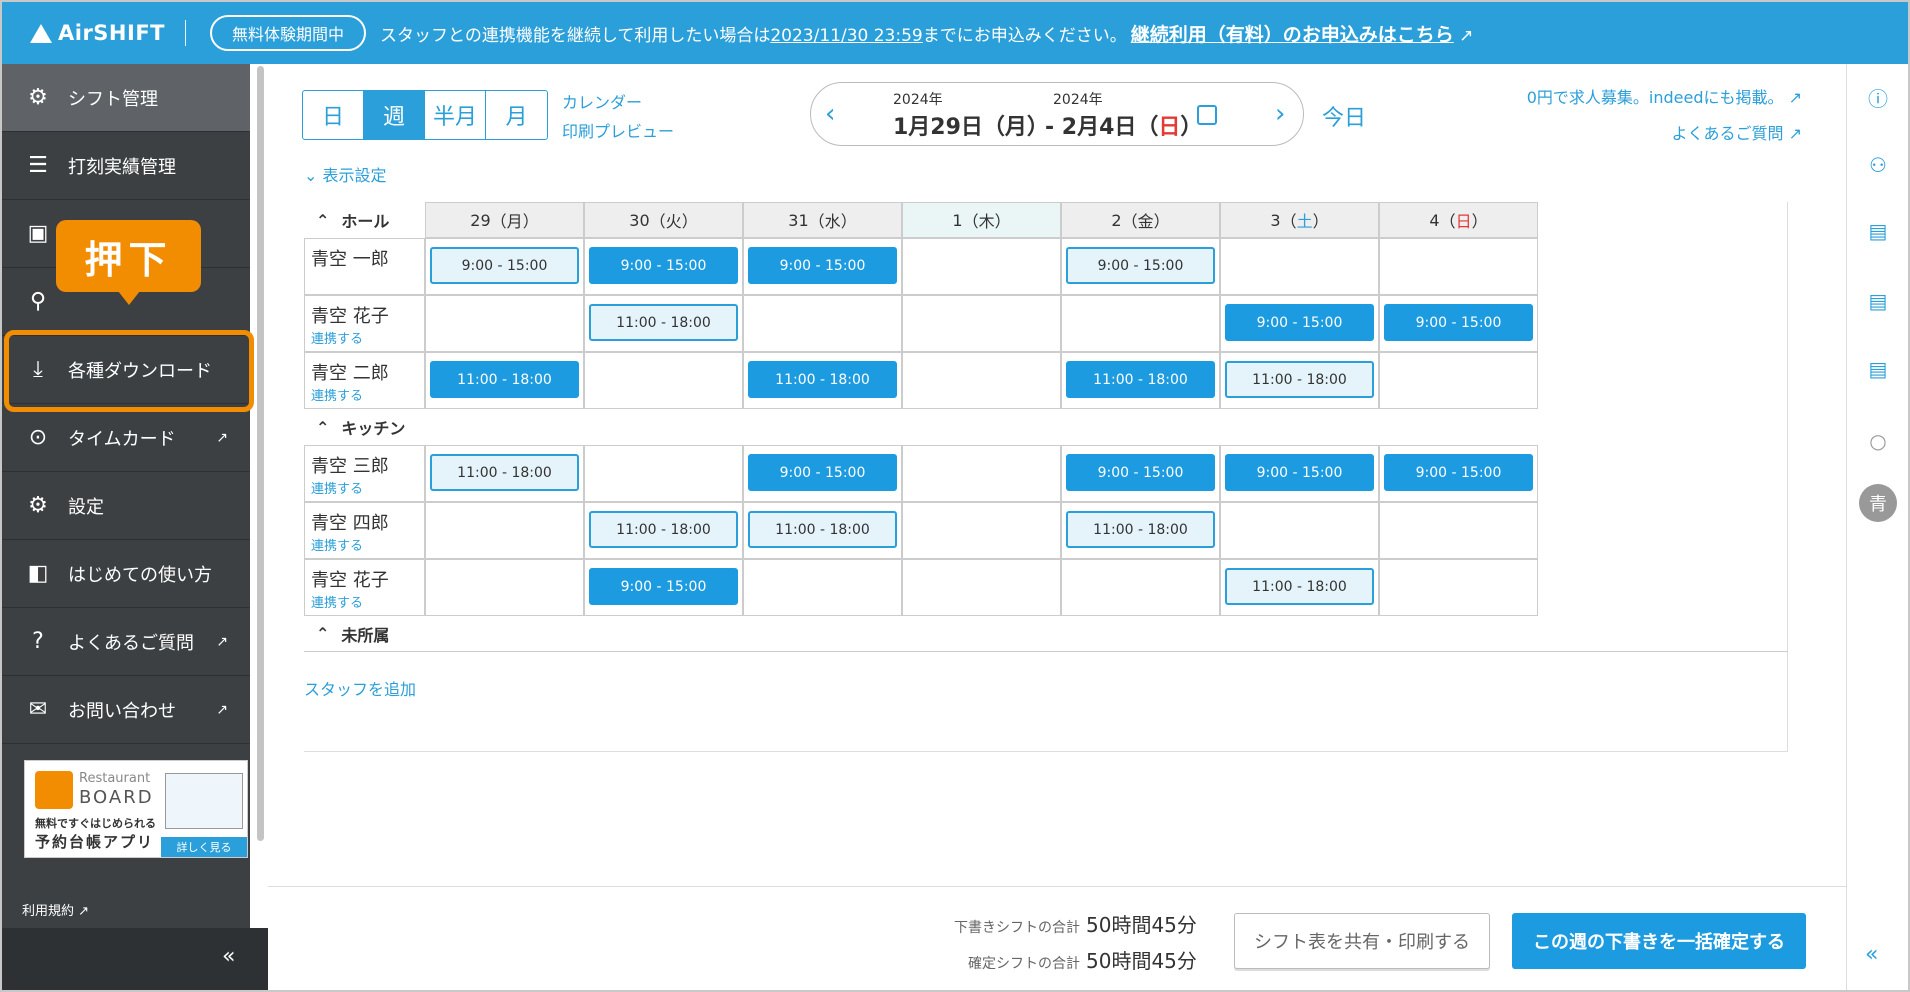 The height and width of the screenshot is (992, 1910). I want to click on calendar-icon, so click(1207, 115).